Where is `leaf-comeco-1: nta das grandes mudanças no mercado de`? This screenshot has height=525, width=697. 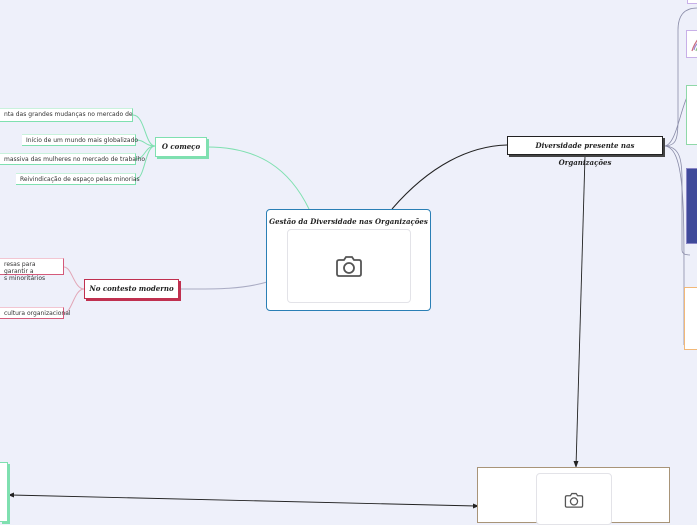 leaf-comeco-1: nta das grandes mudanças no mercado de is located at coordinates (66, 115).